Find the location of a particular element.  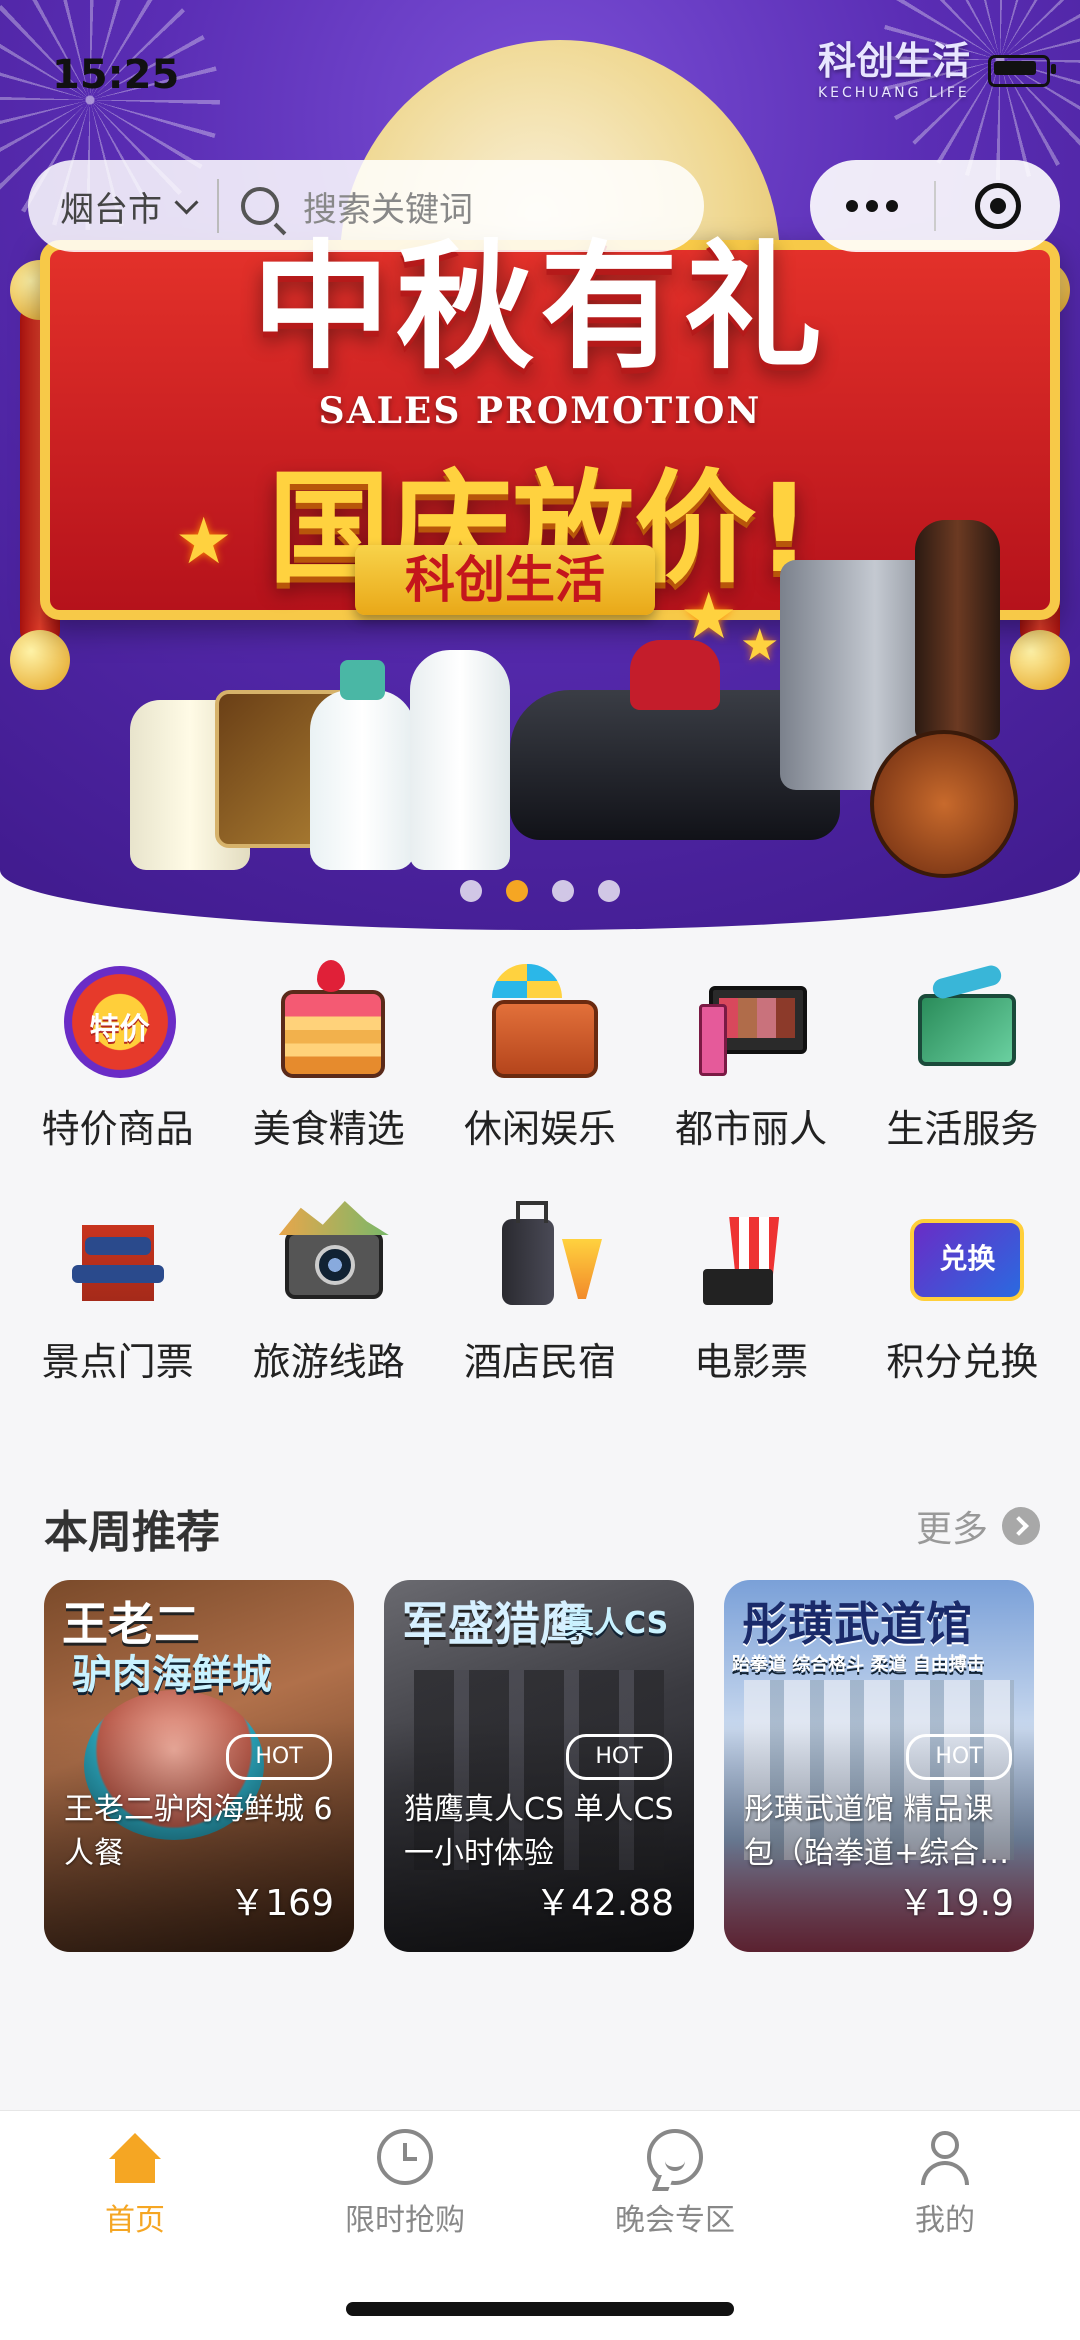

clock-icon is located at coordinates (405, 2157).